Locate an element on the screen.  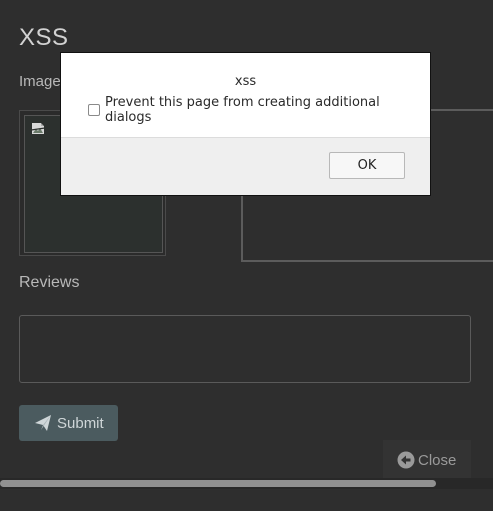
close-label: Close is located at coordinates (437, 460).